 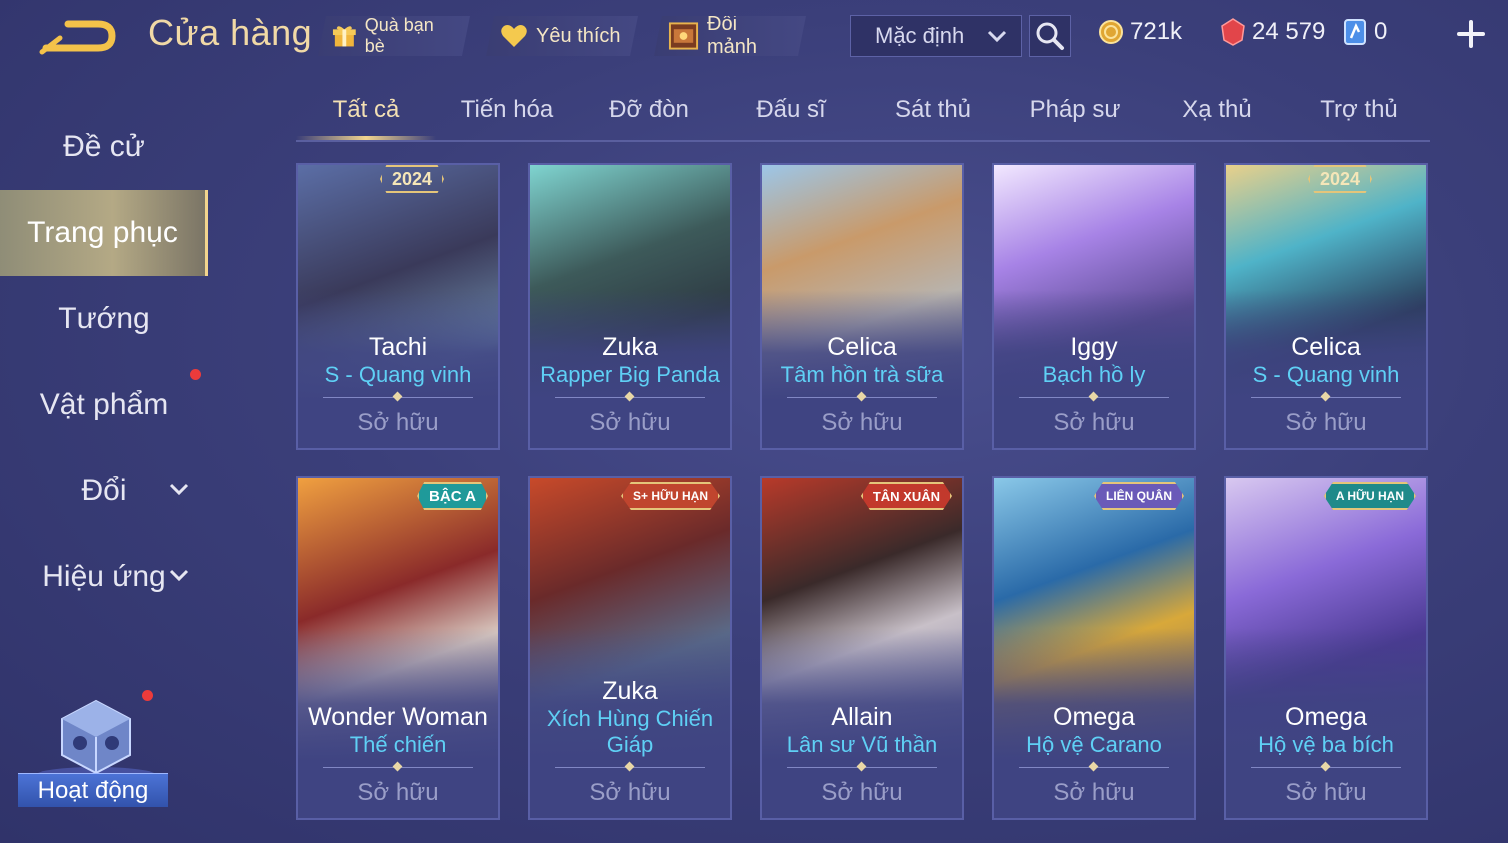 What do you see at coordinates (630, 306) in the screenshot?
I see `skin-card: Zuka Rapper Big Panda Sở hữu` at bounding box center [630, 306].